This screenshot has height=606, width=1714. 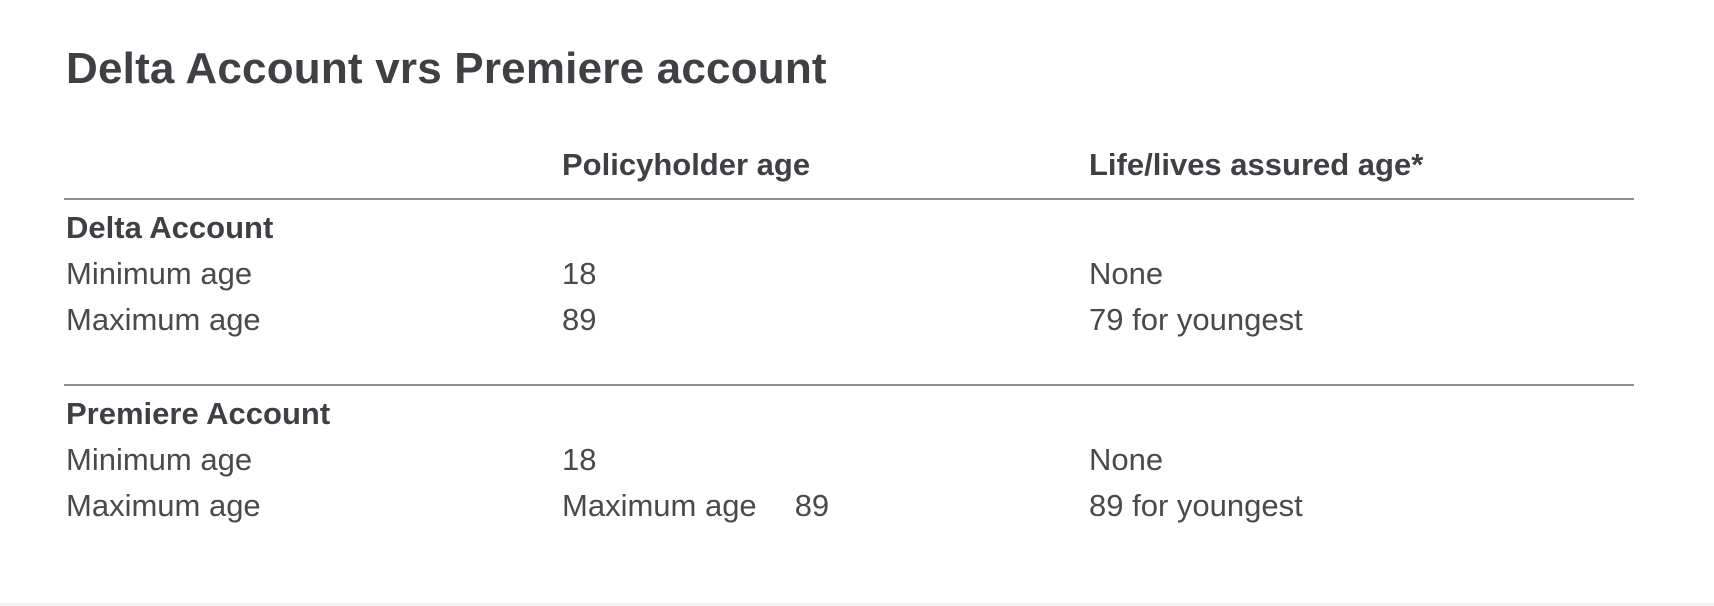 I want to click on policyholder-max-age-cell: Maximum age 89, so click(x=695, y=506).